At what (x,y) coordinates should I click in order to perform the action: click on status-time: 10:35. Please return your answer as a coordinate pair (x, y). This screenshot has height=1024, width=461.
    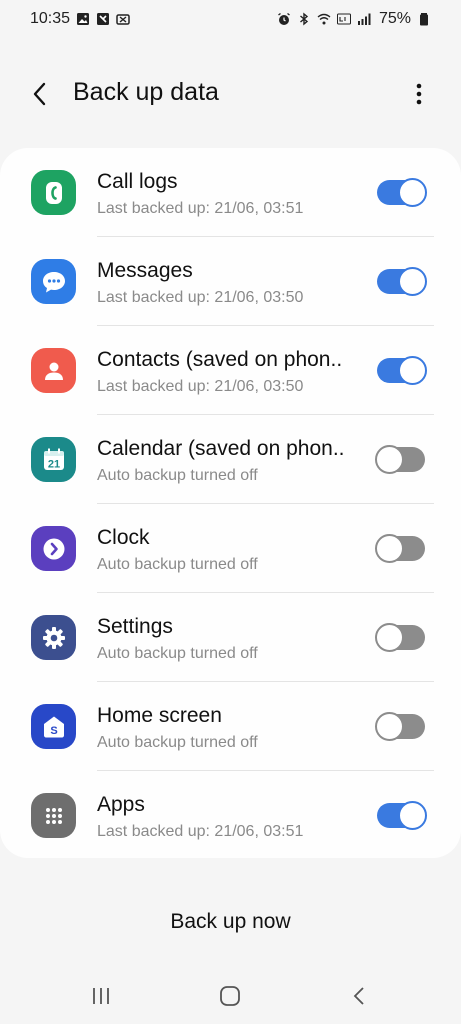
    Looking at the image, I should click on (50, 18).